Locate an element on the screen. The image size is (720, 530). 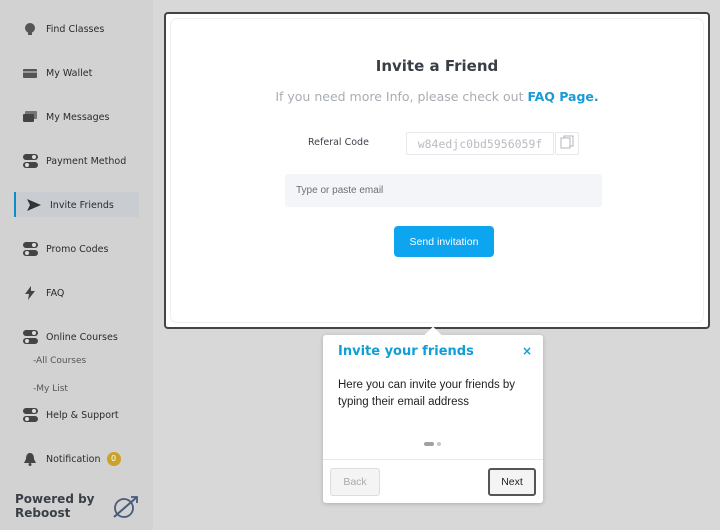
send-invitation-button: Send invitation is located at coordinates (444, 241).